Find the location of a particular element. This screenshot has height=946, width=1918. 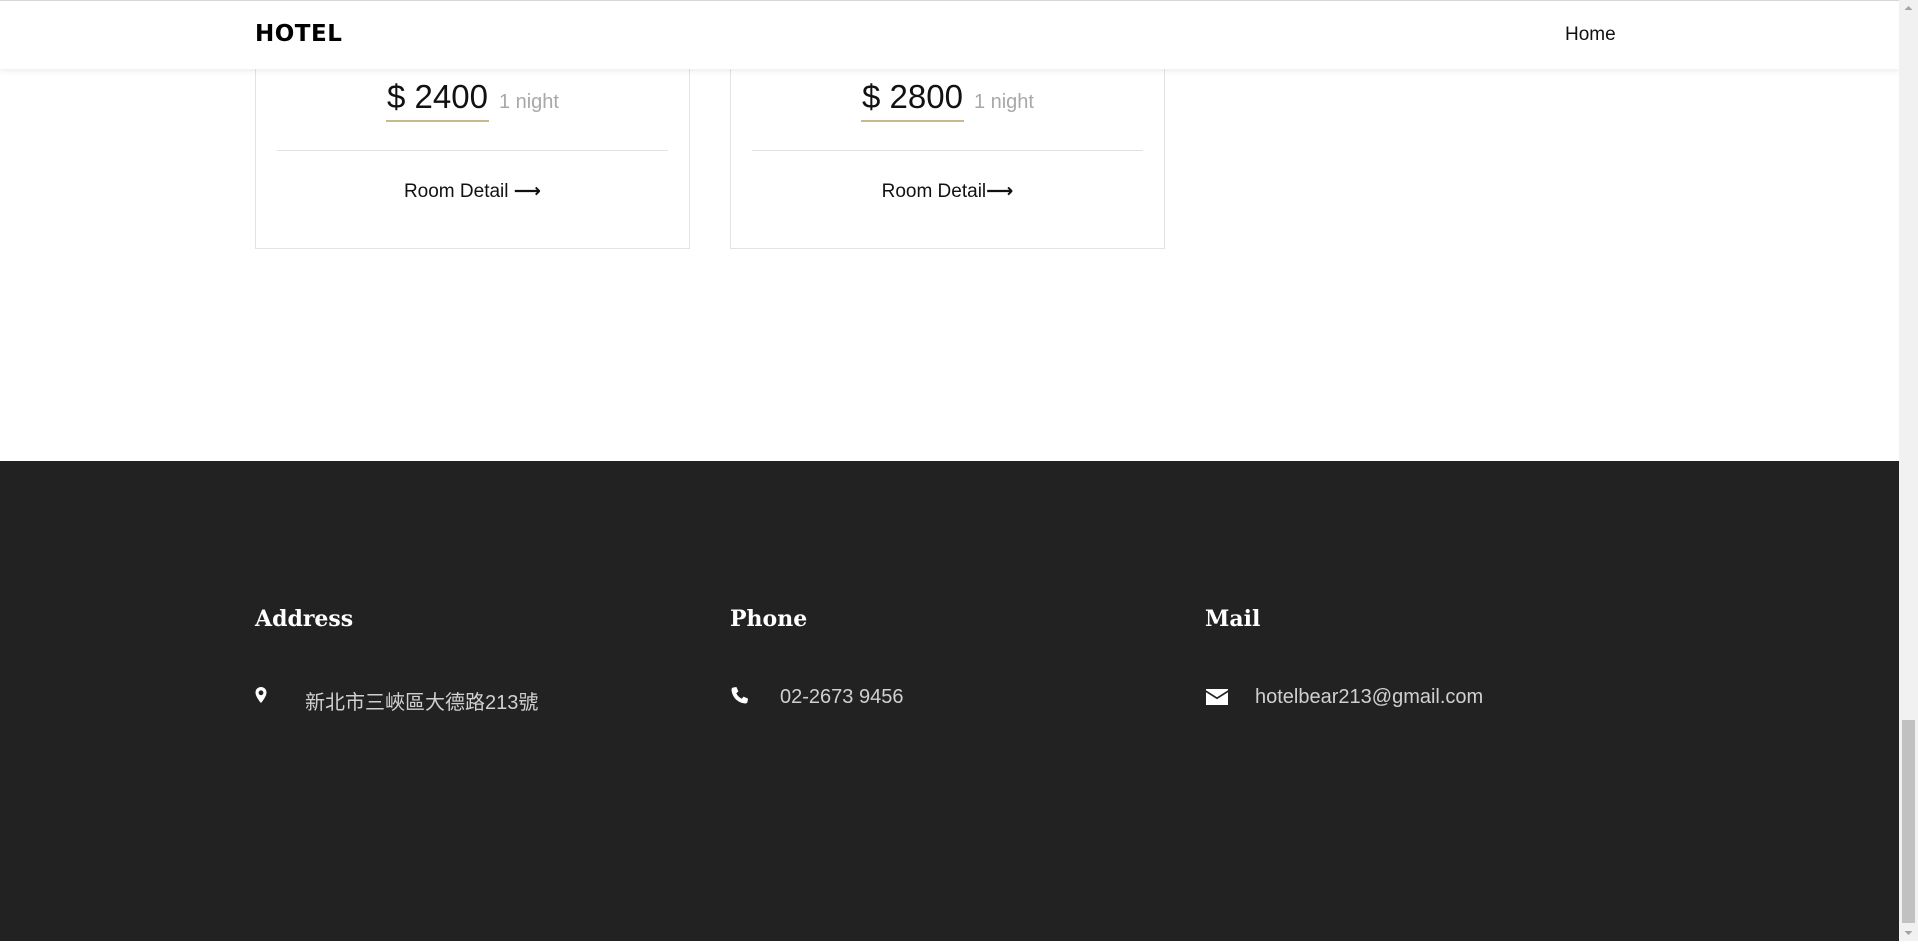

footer-address-title: Address is located at coordinates (304, 619).